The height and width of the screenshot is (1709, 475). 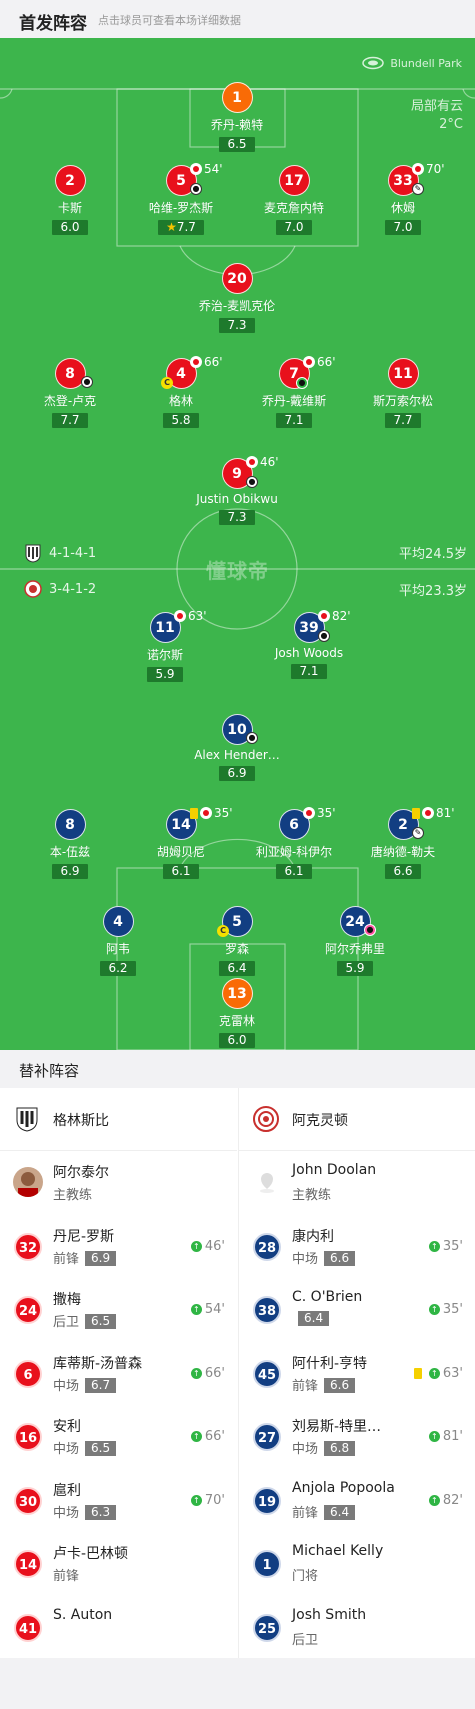 I want to click on person-icon, so click(x=28, y=1184).